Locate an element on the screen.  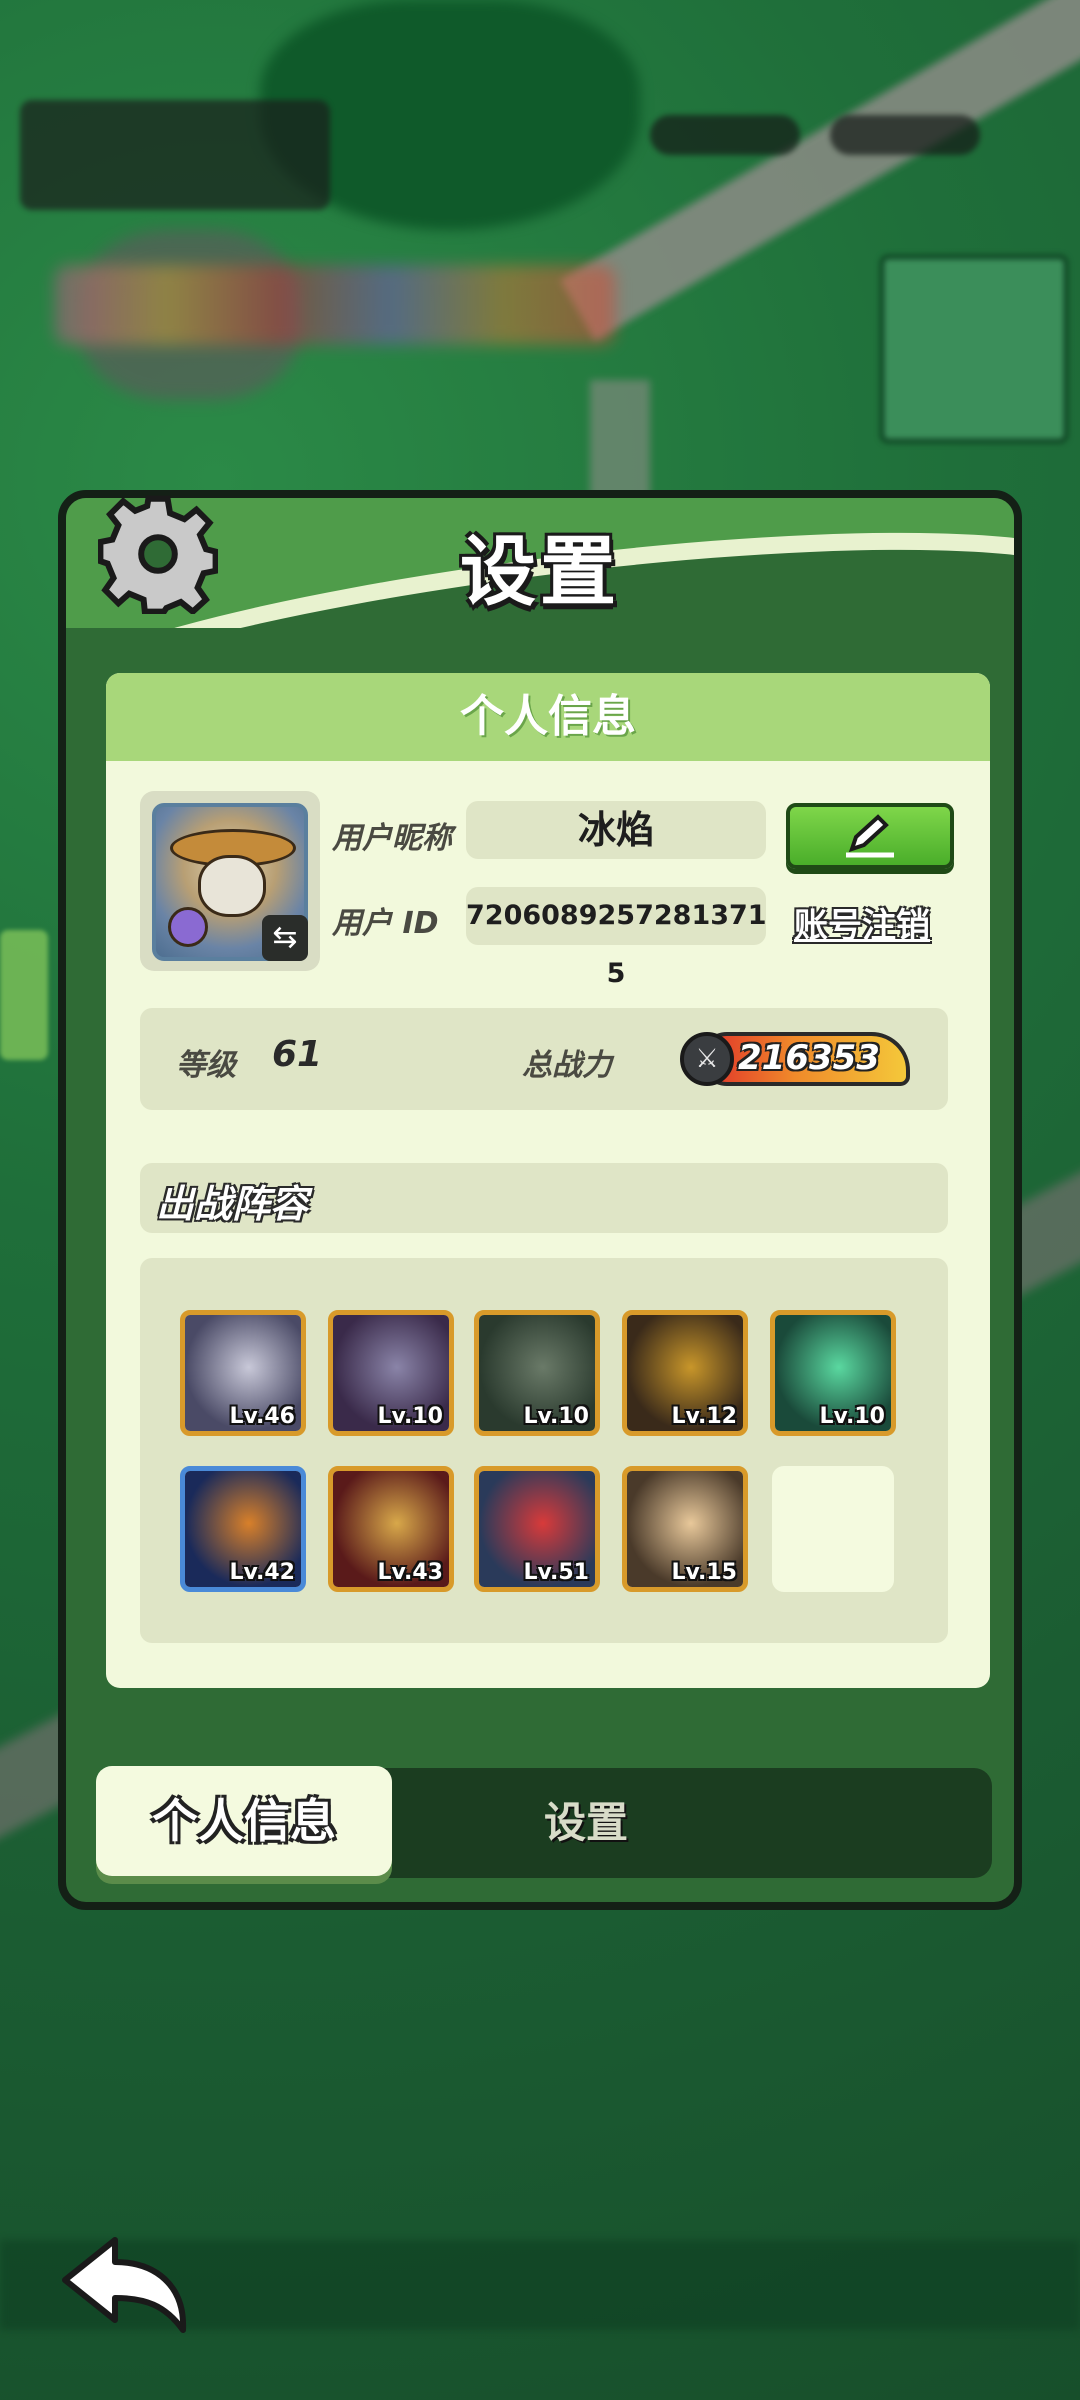
side-button is located at coordinates (24, 995).